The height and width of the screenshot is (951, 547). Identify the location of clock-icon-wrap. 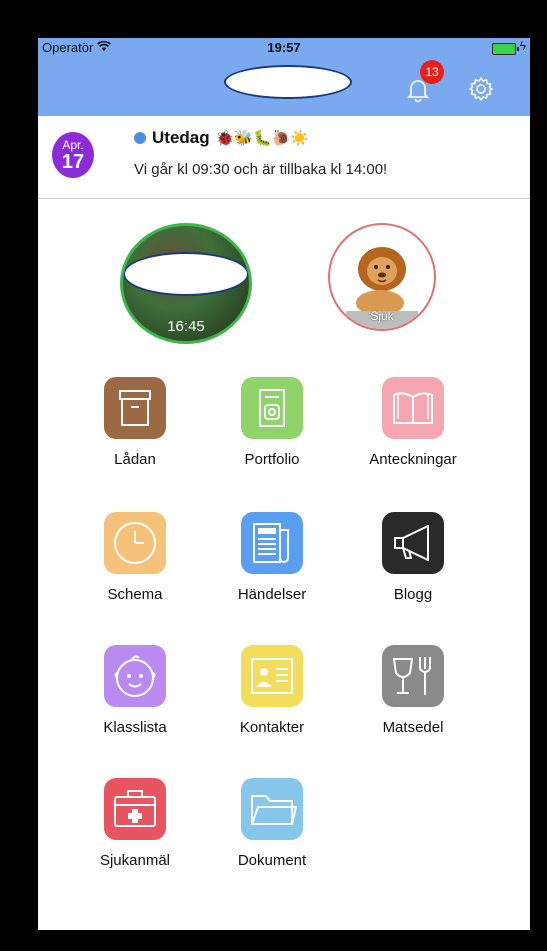
(135, 543).